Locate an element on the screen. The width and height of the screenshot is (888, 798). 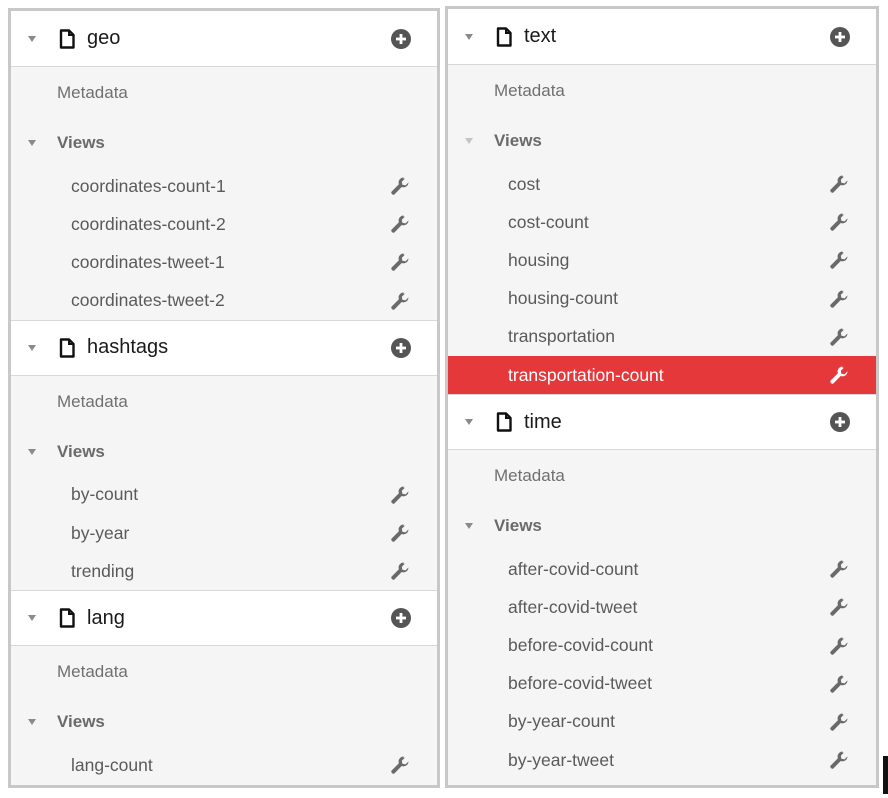
view-item: coordinates-tweet-1 is located at coordinates (224, 262).